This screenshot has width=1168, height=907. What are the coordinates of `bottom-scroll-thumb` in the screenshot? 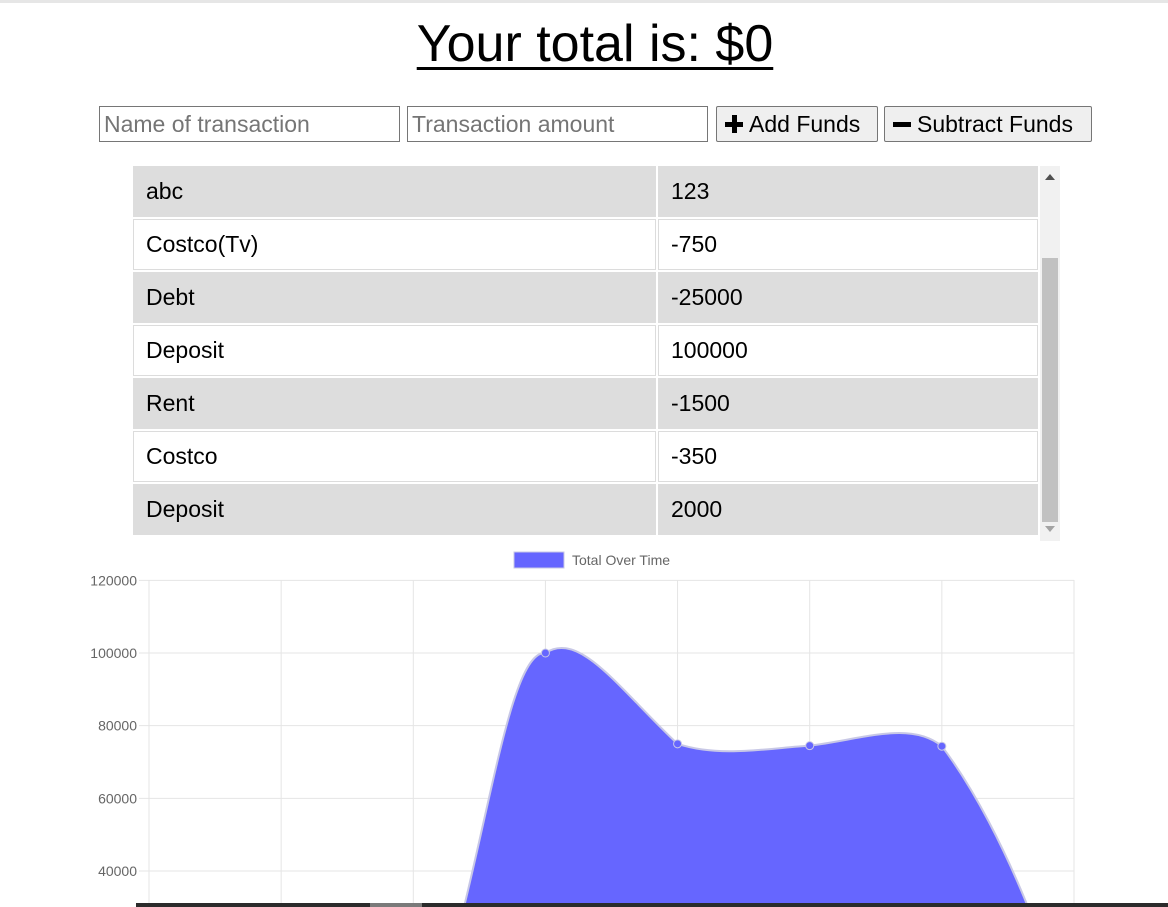 It's located at (396, 905).